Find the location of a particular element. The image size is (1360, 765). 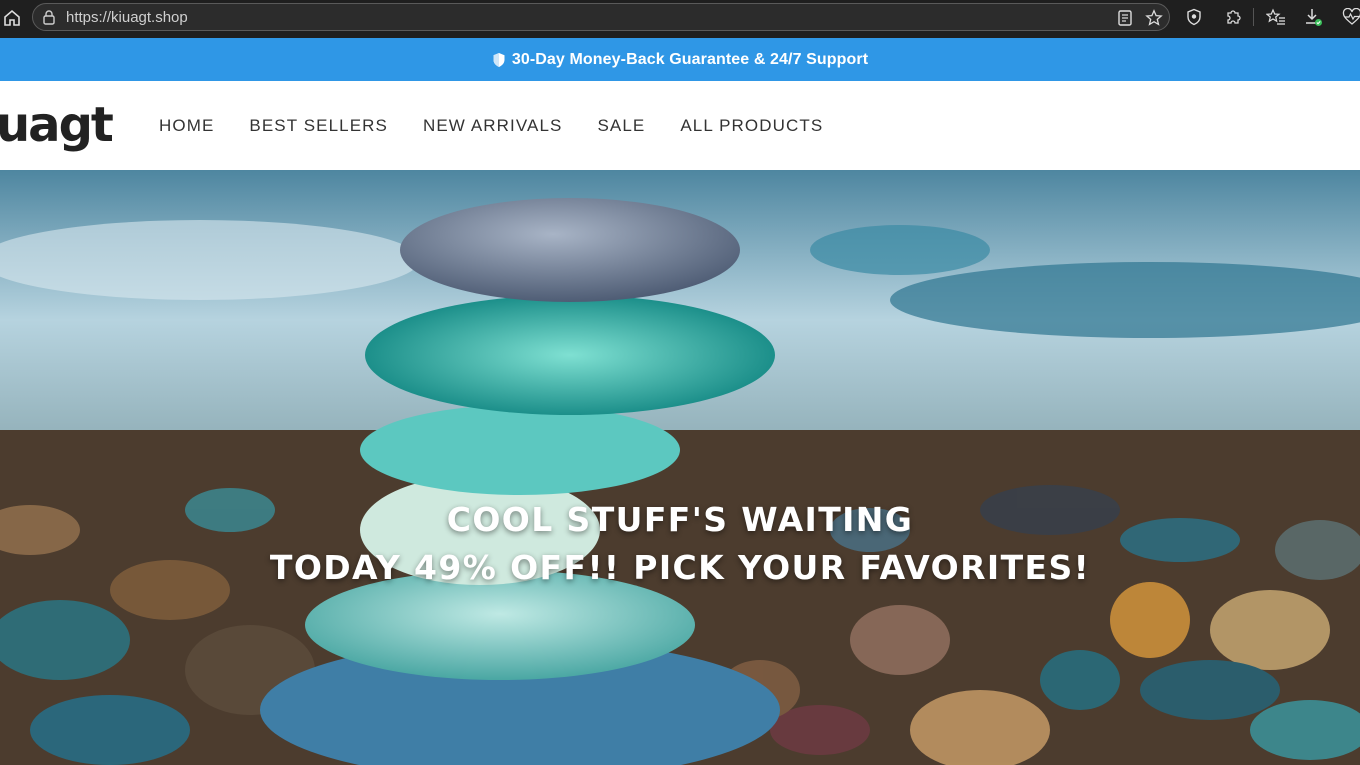

reader-mode-icon is located at coordinates (1125, 20).